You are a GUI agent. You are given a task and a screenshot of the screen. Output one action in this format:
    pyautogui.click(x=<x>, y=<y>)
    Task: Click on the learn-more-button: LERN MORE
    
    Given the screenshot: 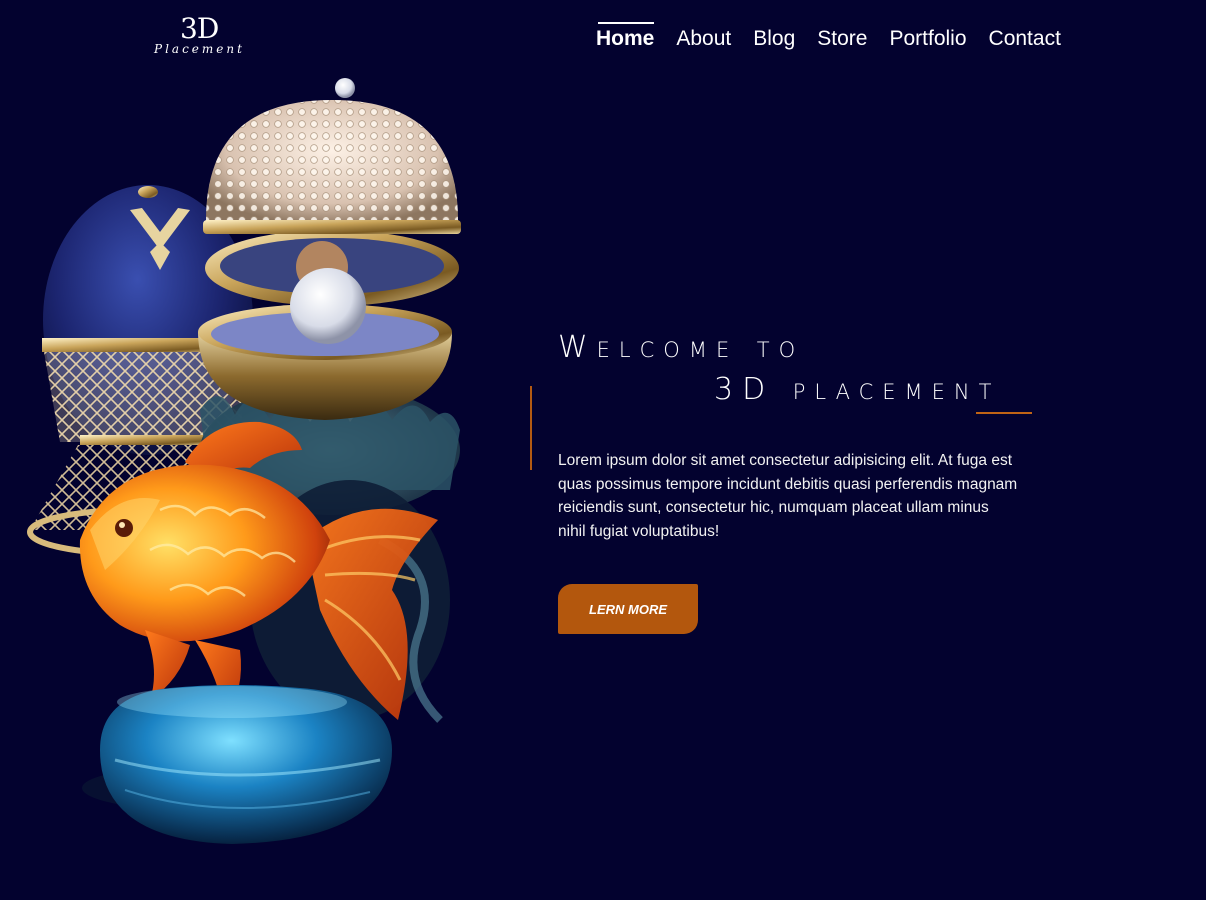 What is the action you would take?
    pyautogui.click(x=628, y=609)
    